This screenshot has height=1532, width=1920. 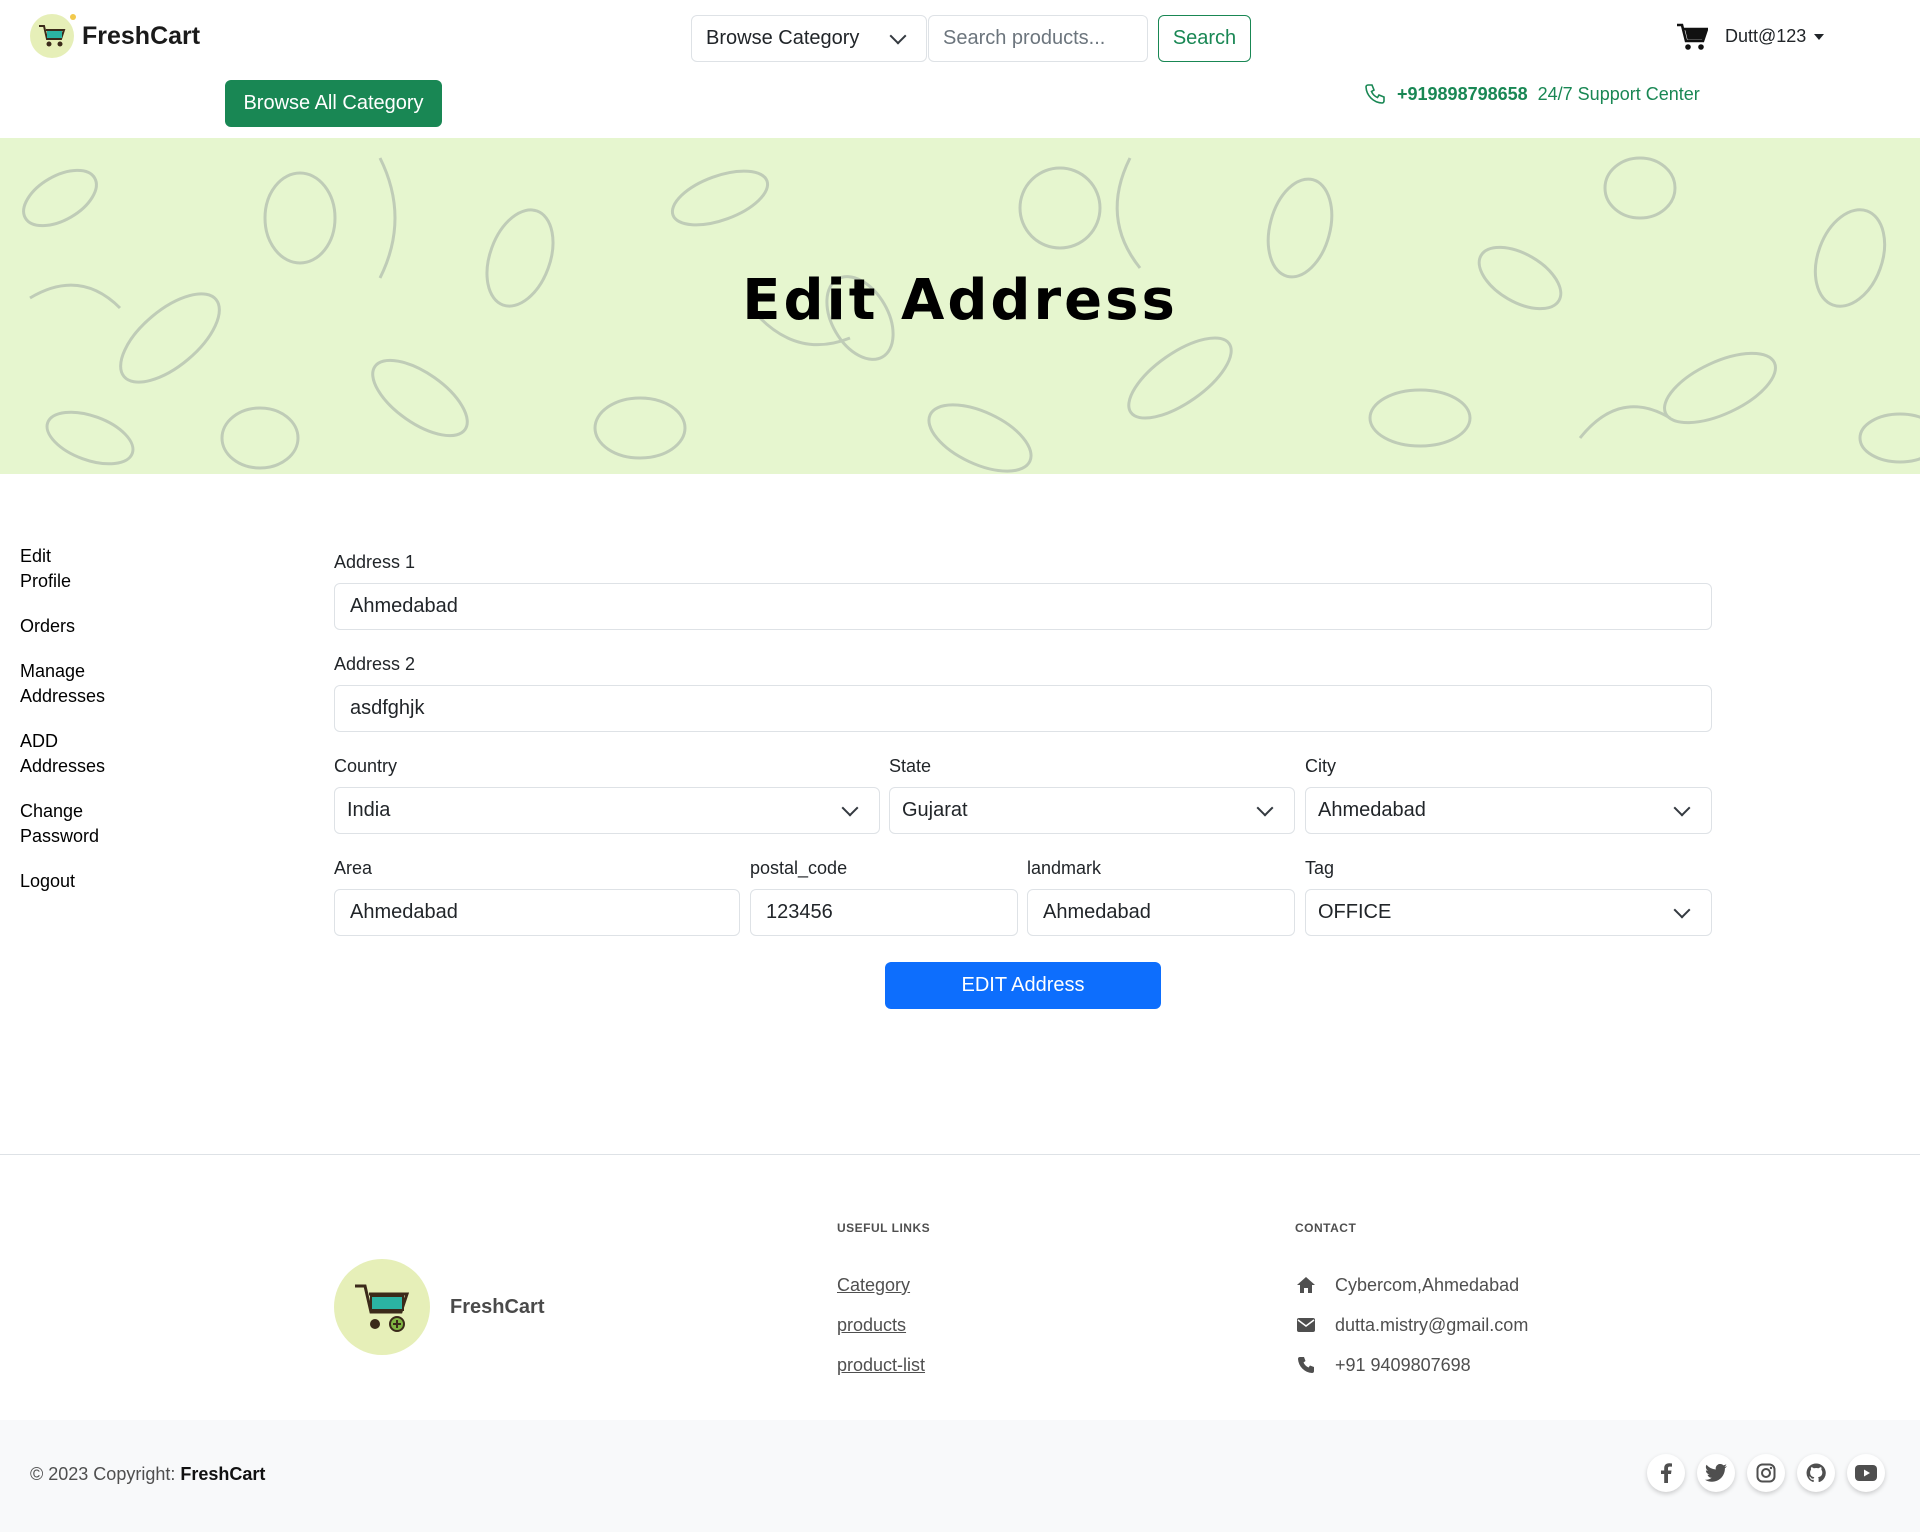 What do you see at coordinates (439, 1307) in the screenshot?
I see `footer-brand: FreshCart` at bounding box center [439, 1307].